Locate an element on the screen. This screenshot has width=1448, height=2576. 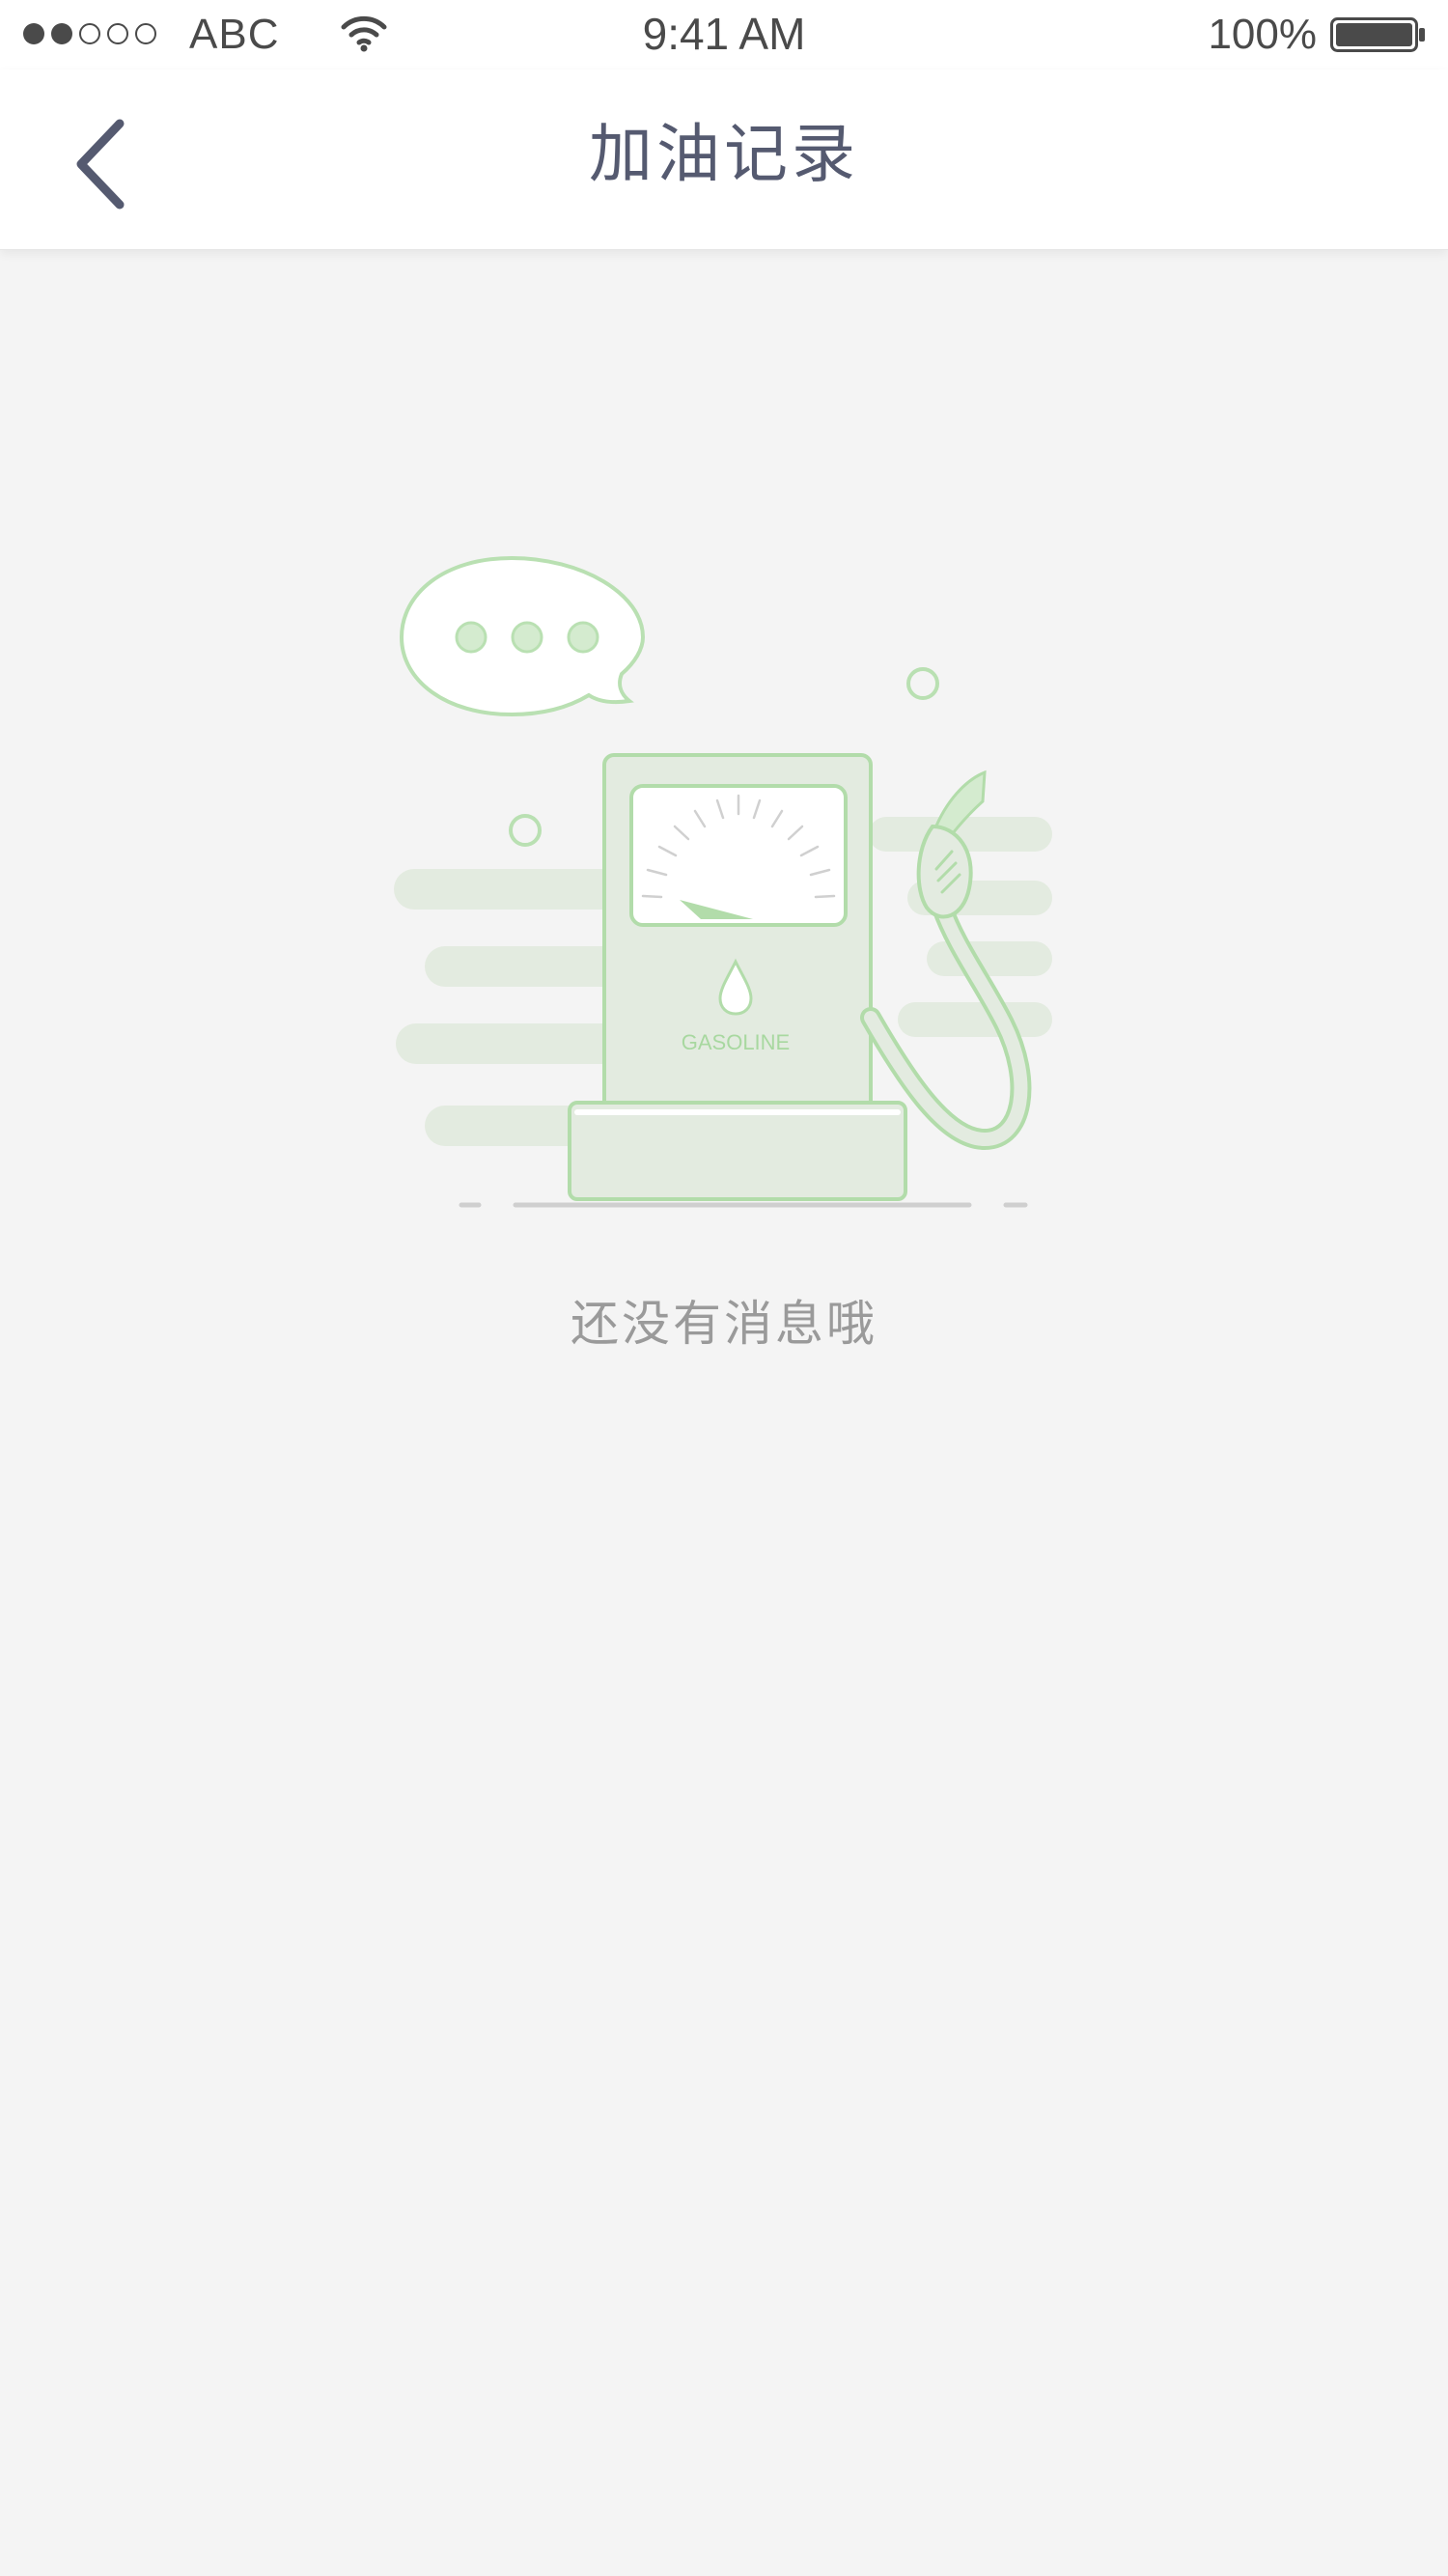
battery-icon is located at coordinates (1377, 35).